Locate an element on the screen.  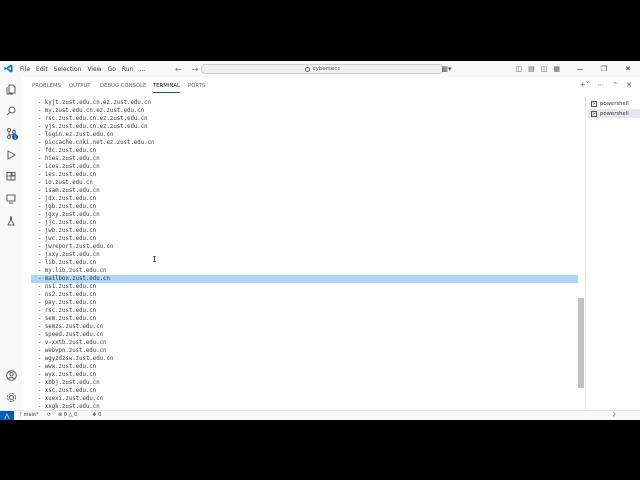
run-debug-icon is located at coordinates (11, 155).